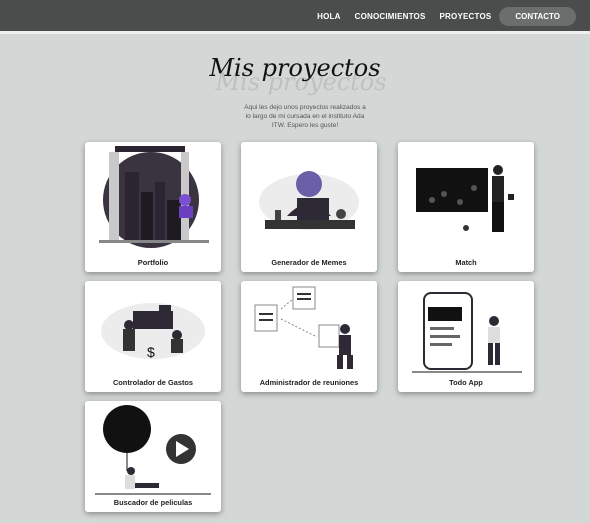  What do you see at coordinates (390, 16) in the screenshot?
I see `nav-link-conocimientos: CONOCIMIENTOS` at bounding box center [390, 16].